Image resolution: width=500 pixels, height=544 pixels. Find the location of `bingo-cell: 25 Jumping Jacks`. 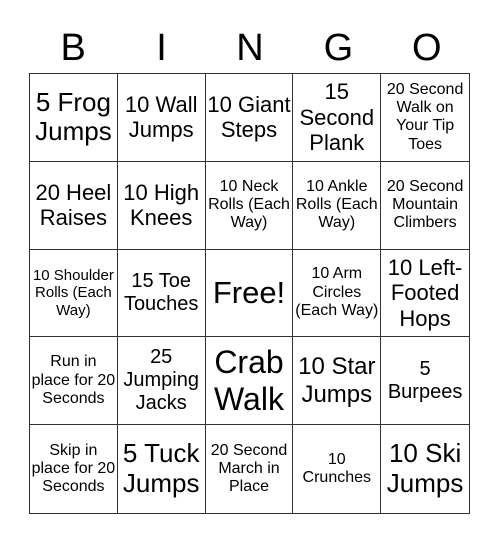

bingo-cell: 25 Jumping Jacks is located at coordinates (161, 381).